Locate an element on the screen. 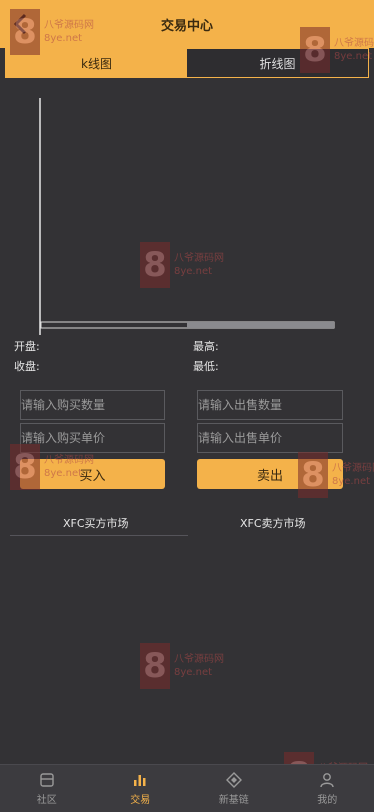  buy-market-tab: XFC买方市场 is located at coordinates (96, 523).